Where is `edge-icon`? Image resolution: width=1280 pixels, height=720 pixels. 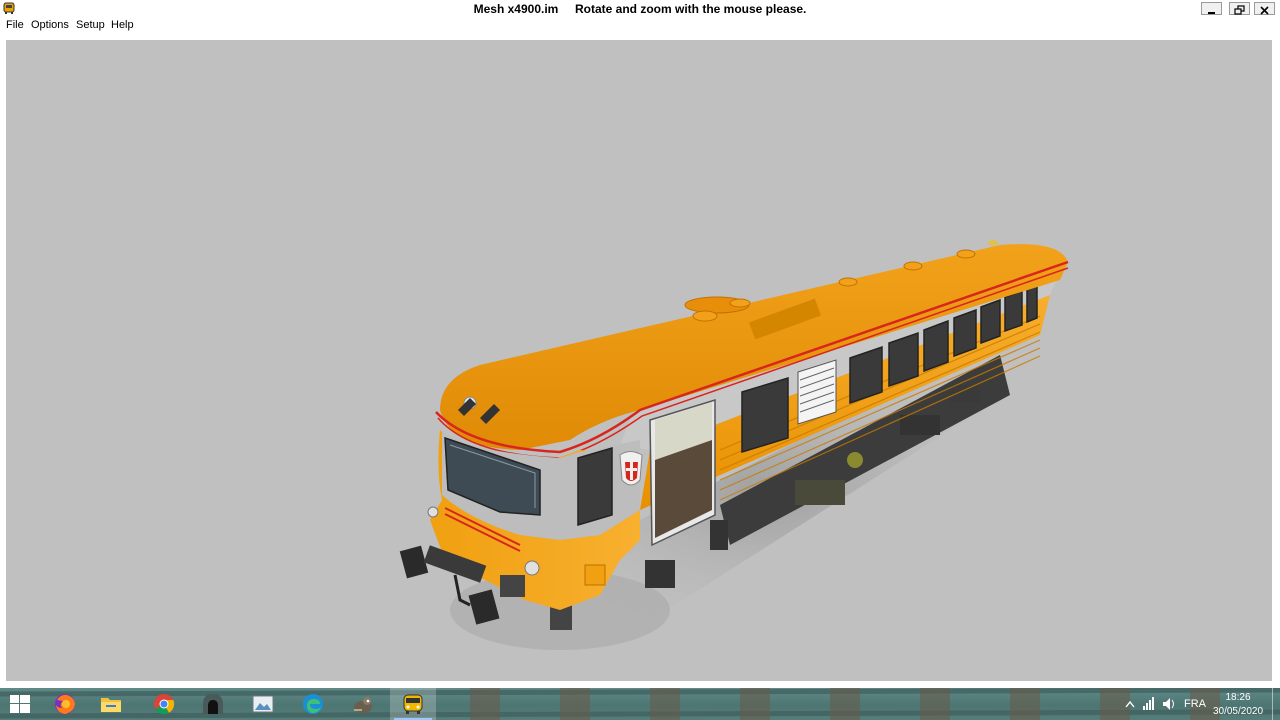
edge-icon is located at coordinates (313, 704).